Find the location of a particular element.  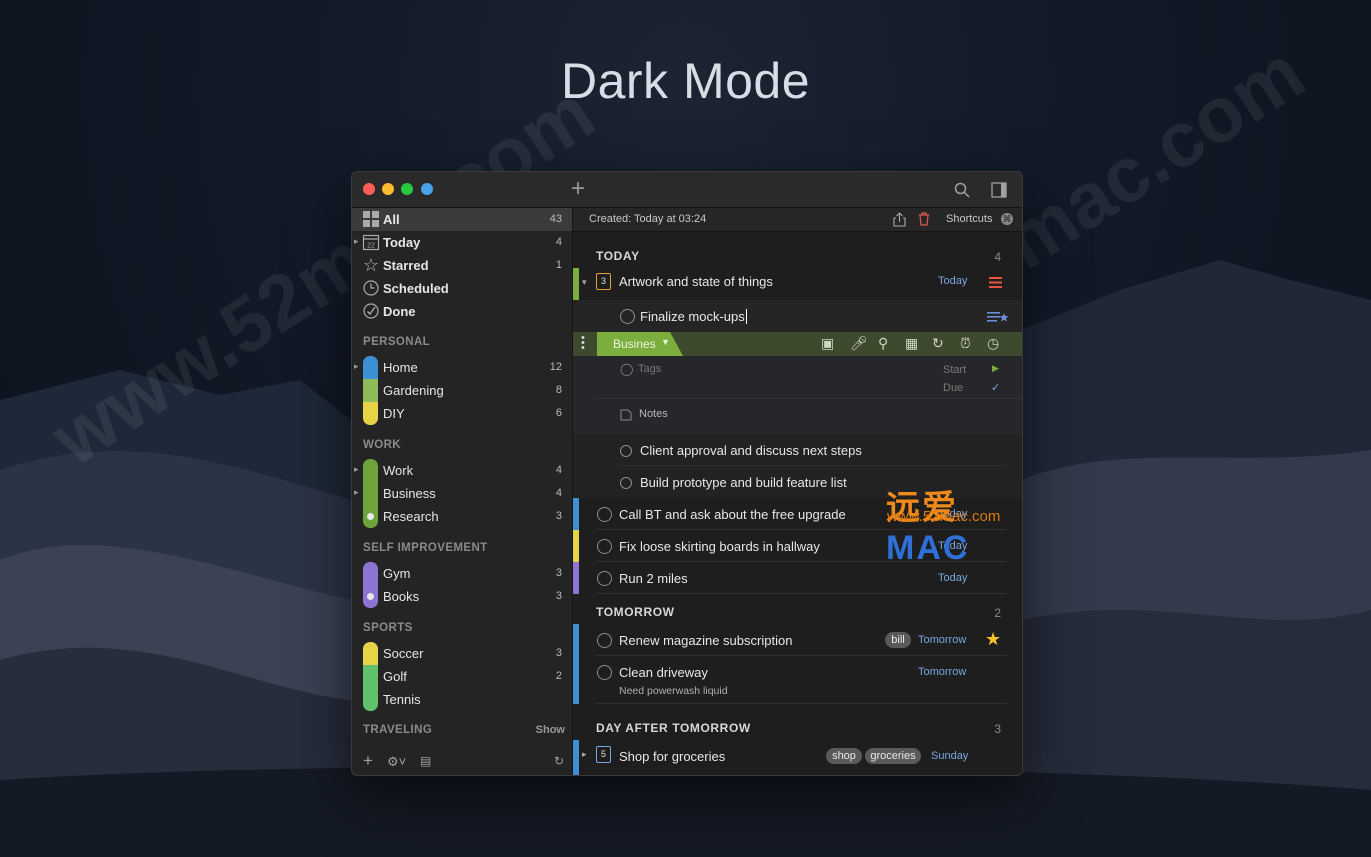

star-filled-icon: ★ is located at coordinates (993, 639).